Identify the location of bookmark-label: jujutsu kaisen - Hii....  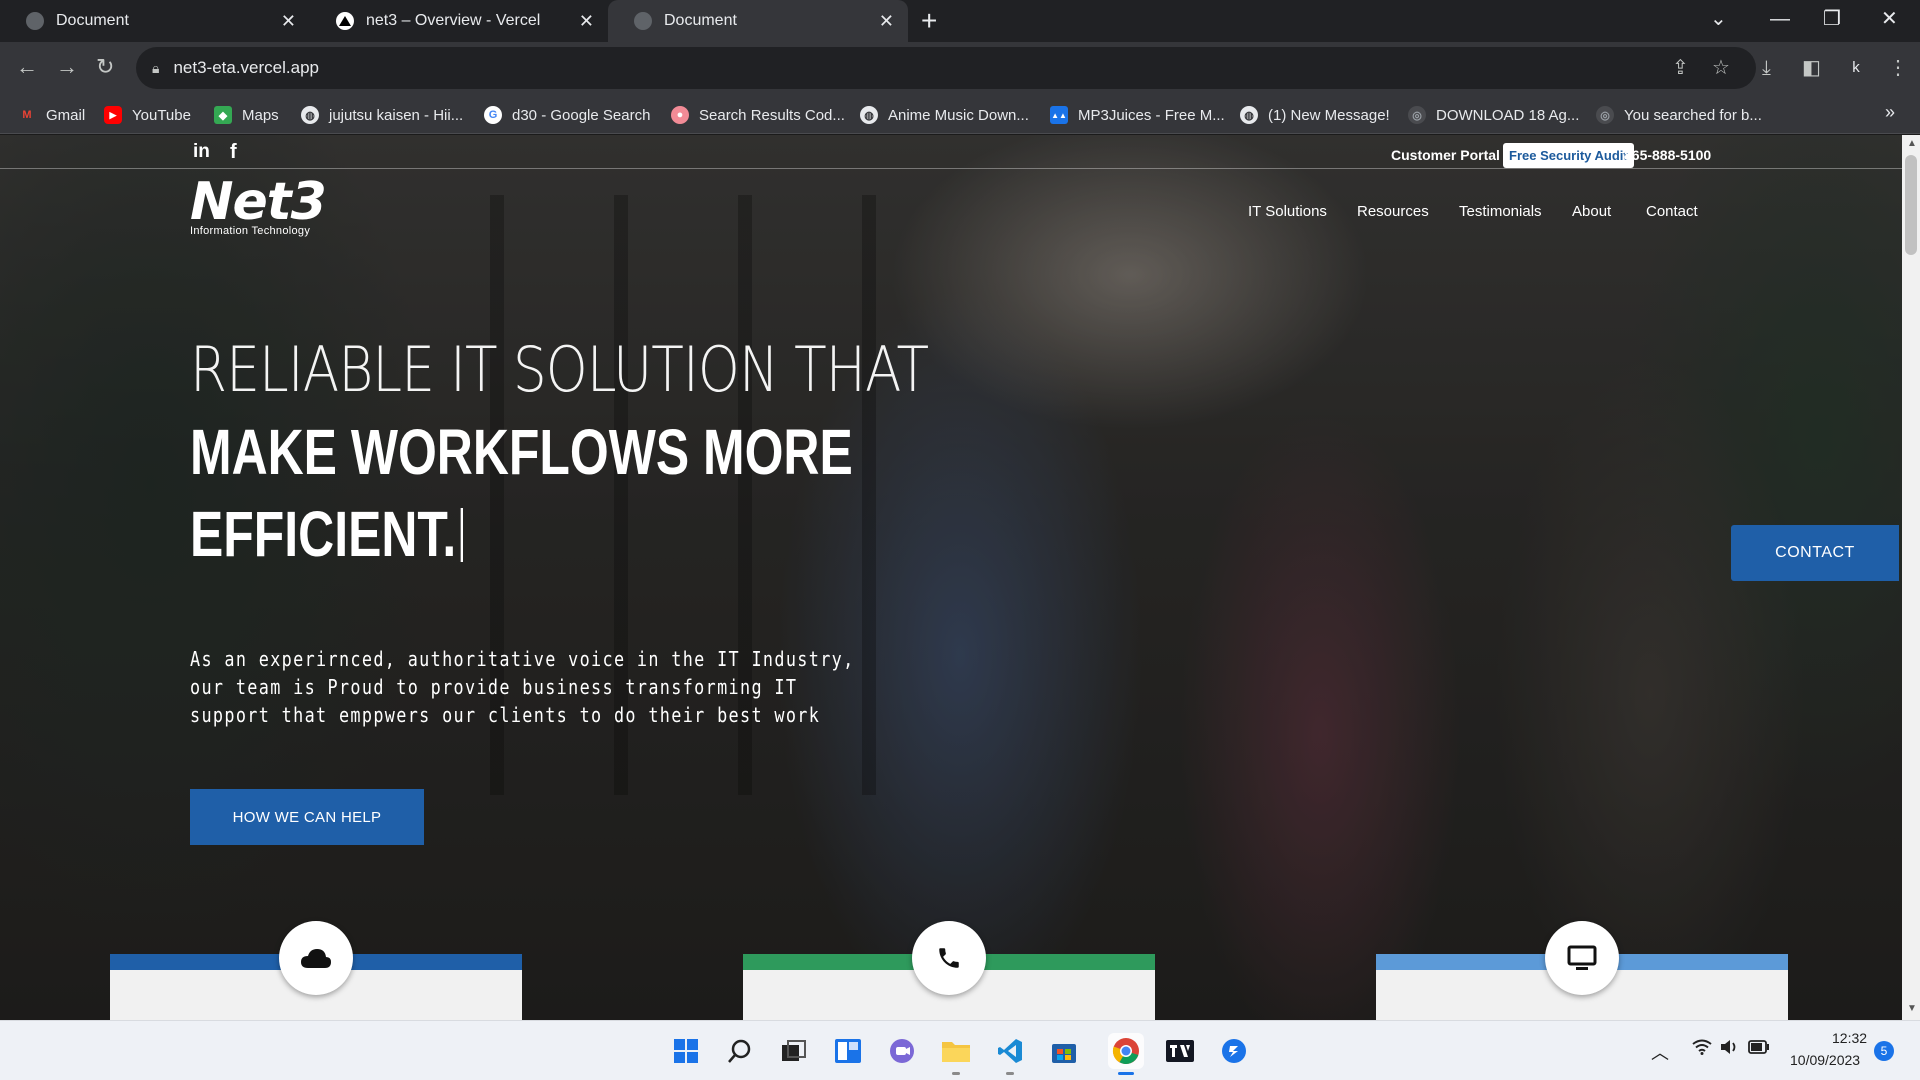
(396, 115).